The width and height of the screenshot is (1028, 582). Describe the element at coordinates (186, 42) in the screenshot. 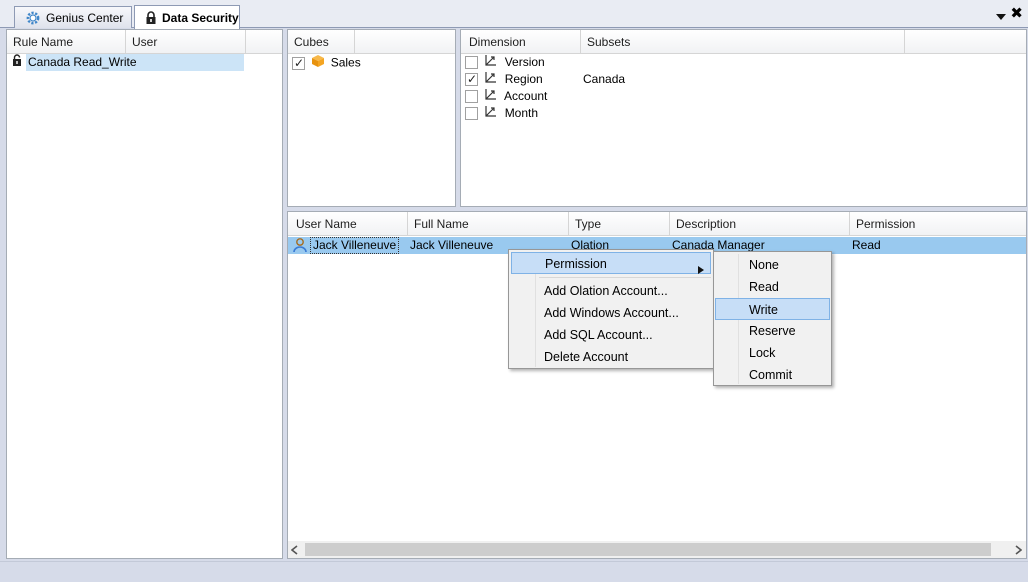

I see `column-user: User` at that location.